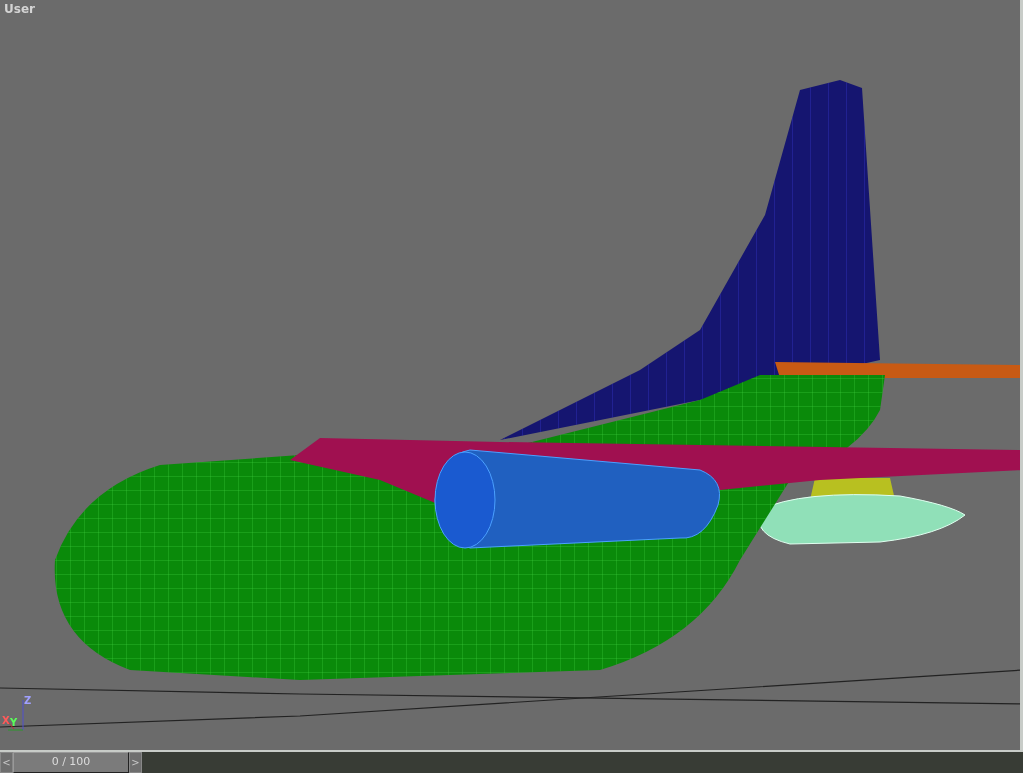  I want to click on next-frame-button: >, so click(135, 762).